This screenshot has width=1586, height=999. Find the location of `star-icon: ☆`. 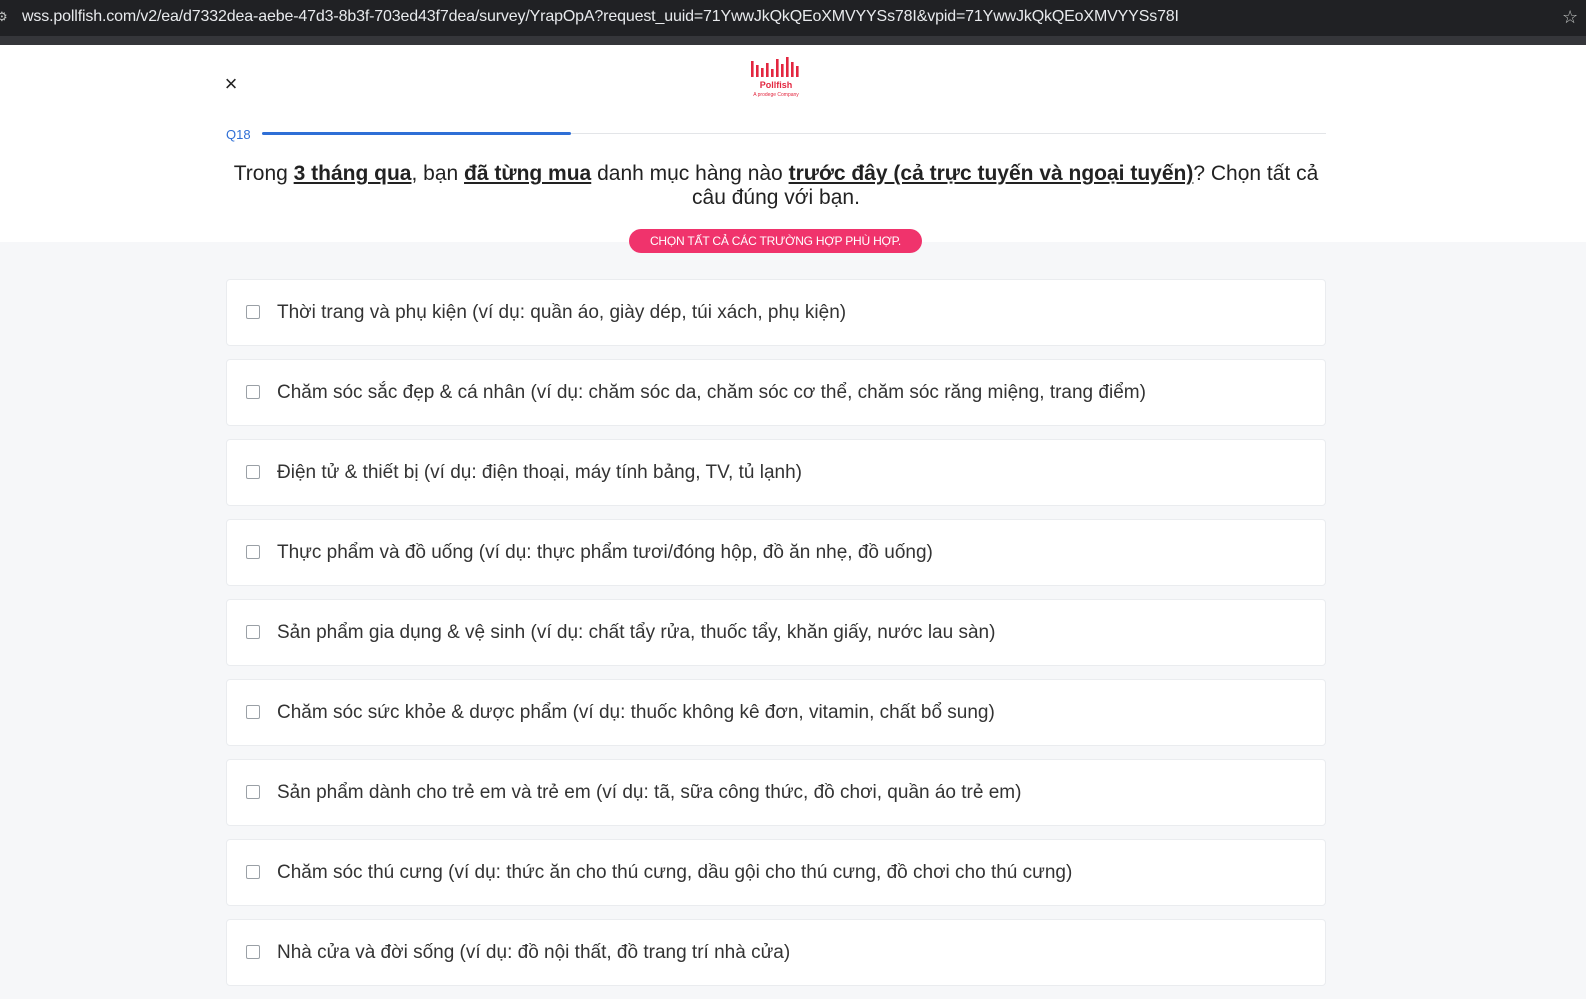

star-icon: ☆ is located at coordinates (1570, 17).